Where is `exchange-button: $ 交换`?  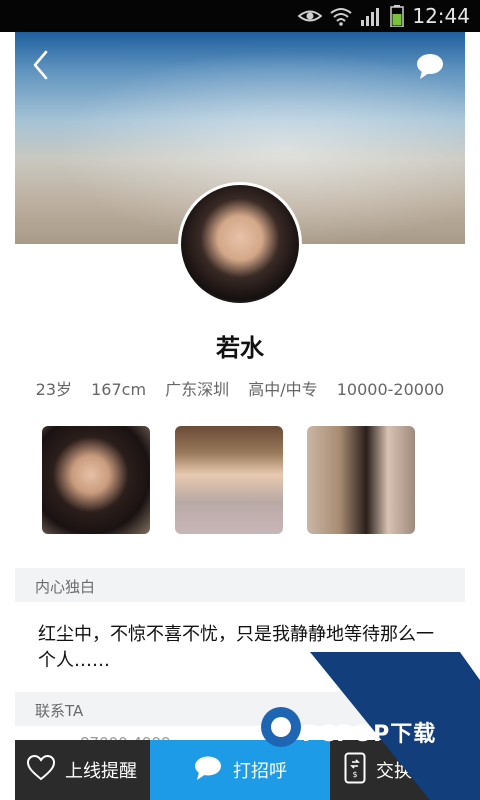
exchange-button: $ 交换 is located at coordinates (397, 770).